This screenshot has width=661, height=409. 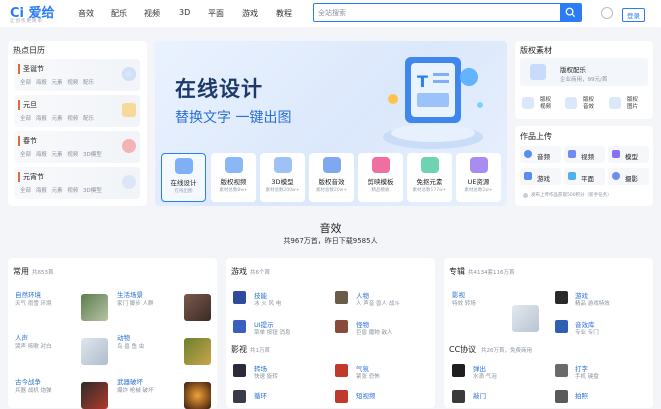 What do you see at coordinates (239, 370) in the screenshot?
I see `transition-thumbnail` at bounding box center [239, 370].